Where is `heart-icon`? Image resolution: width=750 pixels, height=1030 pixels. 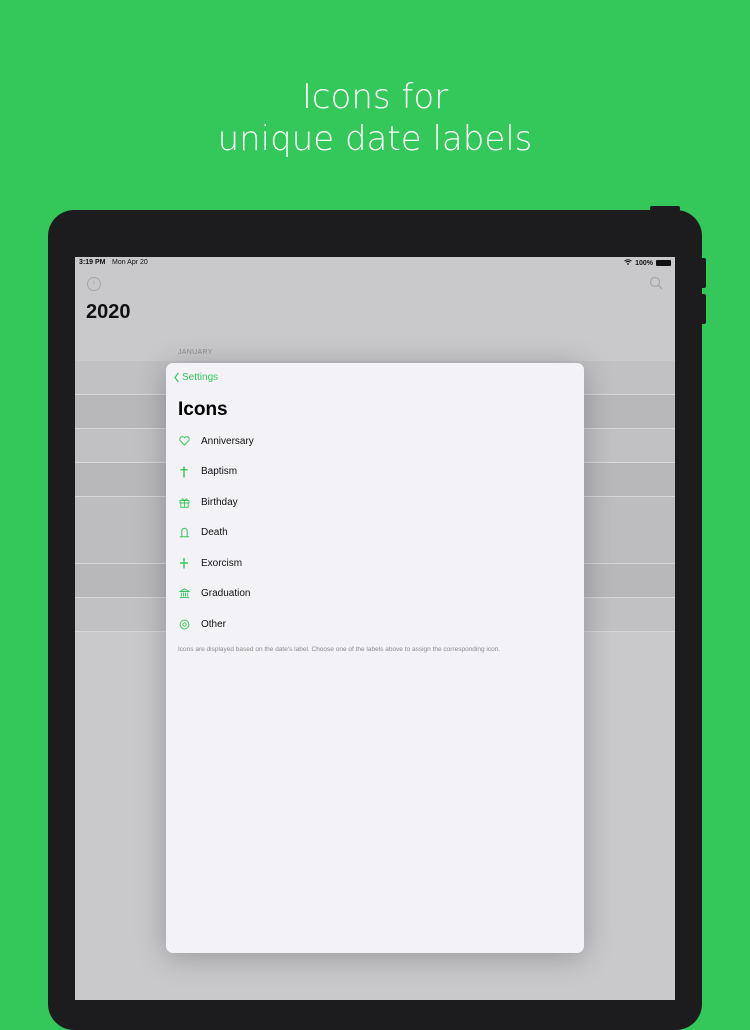 heart-icon is located at coordinates (184, 441).